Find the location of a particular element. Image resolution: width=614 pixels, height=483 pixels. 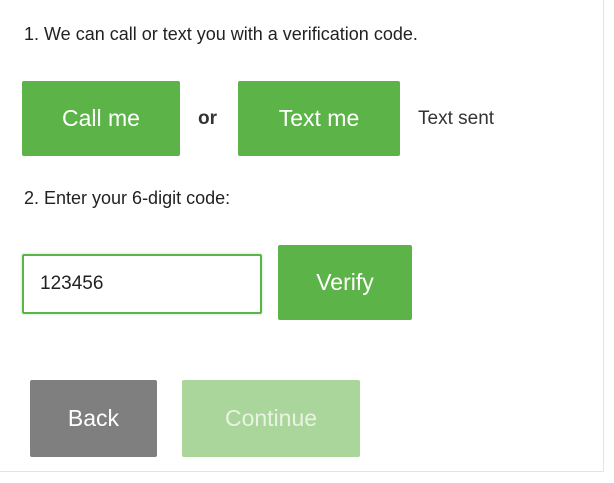

step2-instruction: 2. Enter your 6-digit code: is located at coordinates (127, 198).